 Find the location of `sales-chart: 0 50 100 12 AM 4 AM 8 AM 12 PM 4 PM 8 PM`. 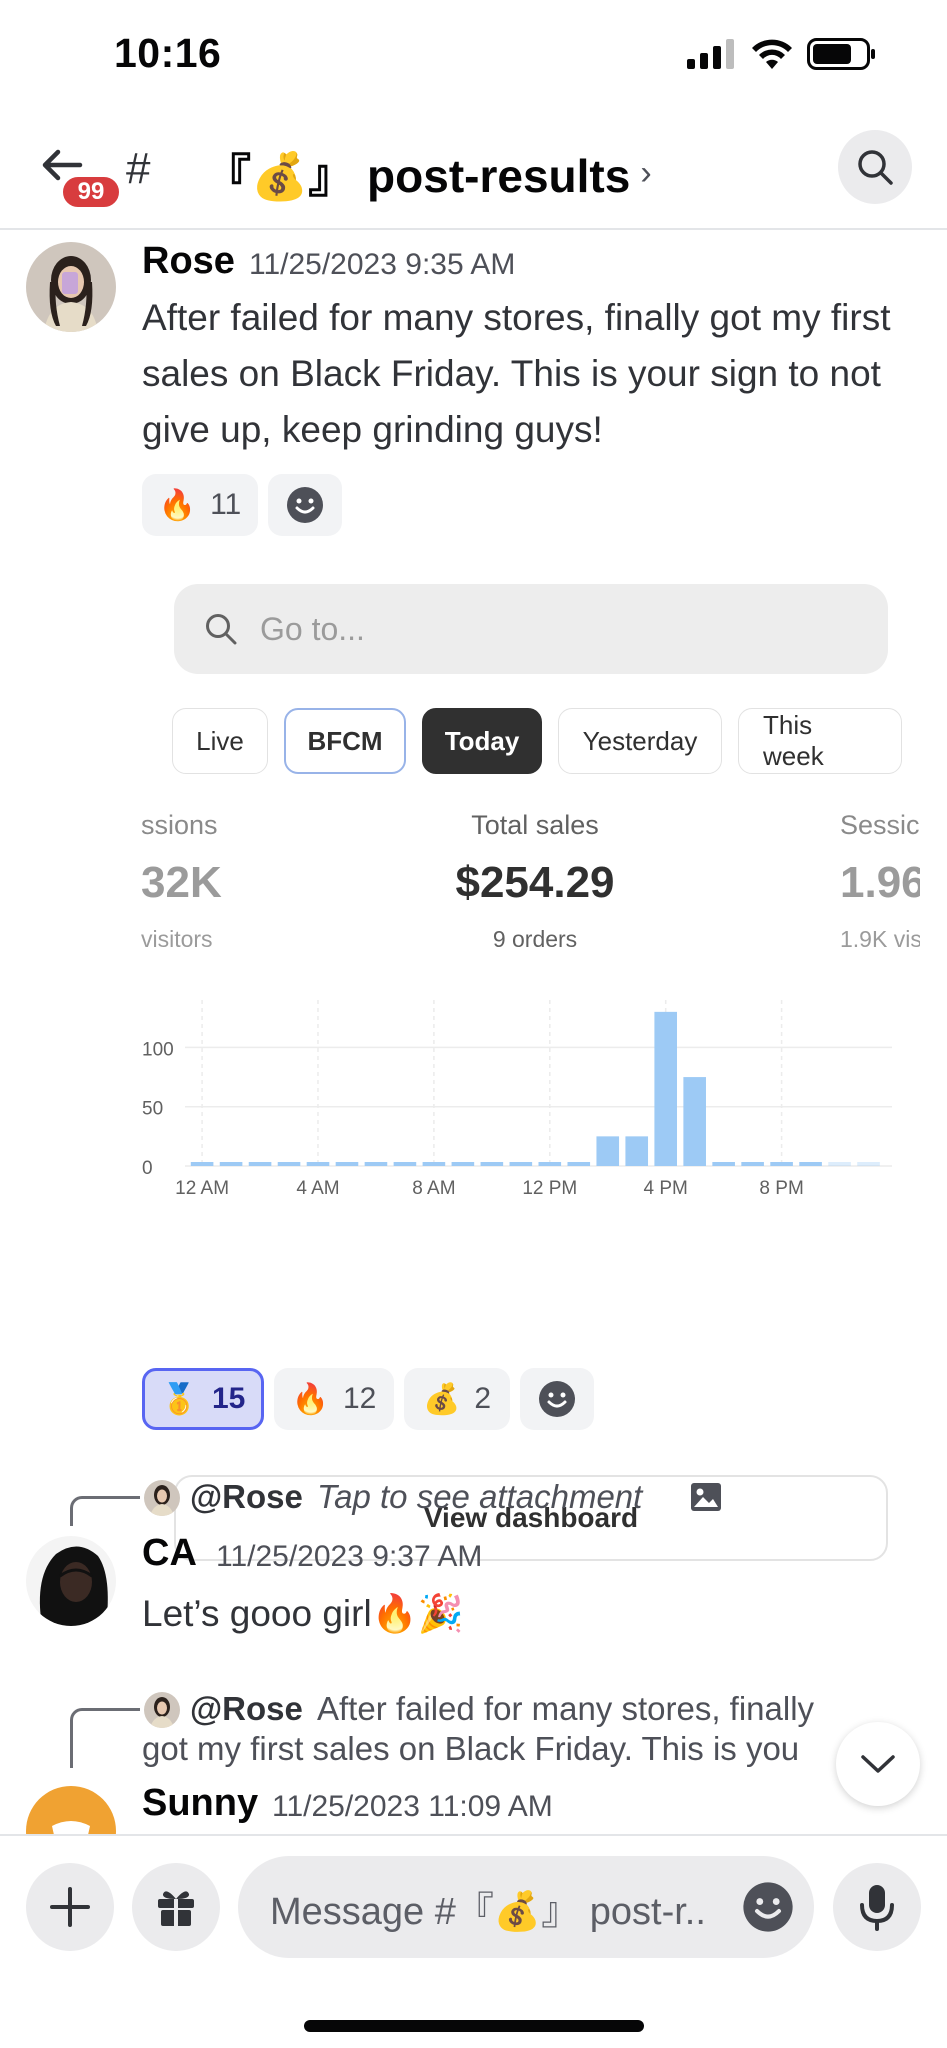

sales-chart: 0 50 100 12 AM 4 AM 8 AM 12 PM 4 PM 8 PM is located at coordinates (517, 1099).